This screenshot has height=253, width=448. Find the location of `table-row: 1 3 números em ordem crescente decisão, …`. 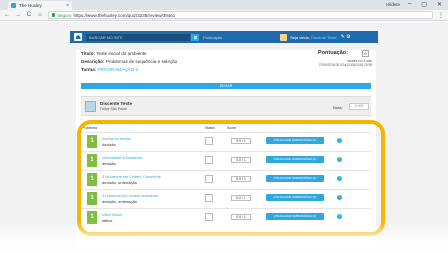

table-row: 1 3 números em ordem crescente decisão, … is located at coordinates (226, 197).